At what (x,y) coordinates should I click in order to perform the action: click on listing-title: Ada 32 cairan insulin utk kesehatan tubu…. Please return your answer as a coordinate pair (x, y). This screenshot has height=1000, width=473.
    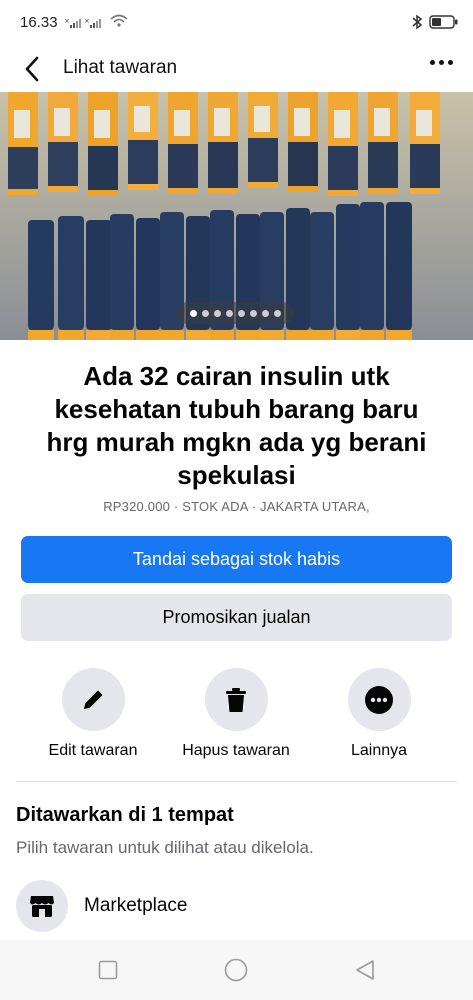
    Looking at the image, I should click on (236, 425).